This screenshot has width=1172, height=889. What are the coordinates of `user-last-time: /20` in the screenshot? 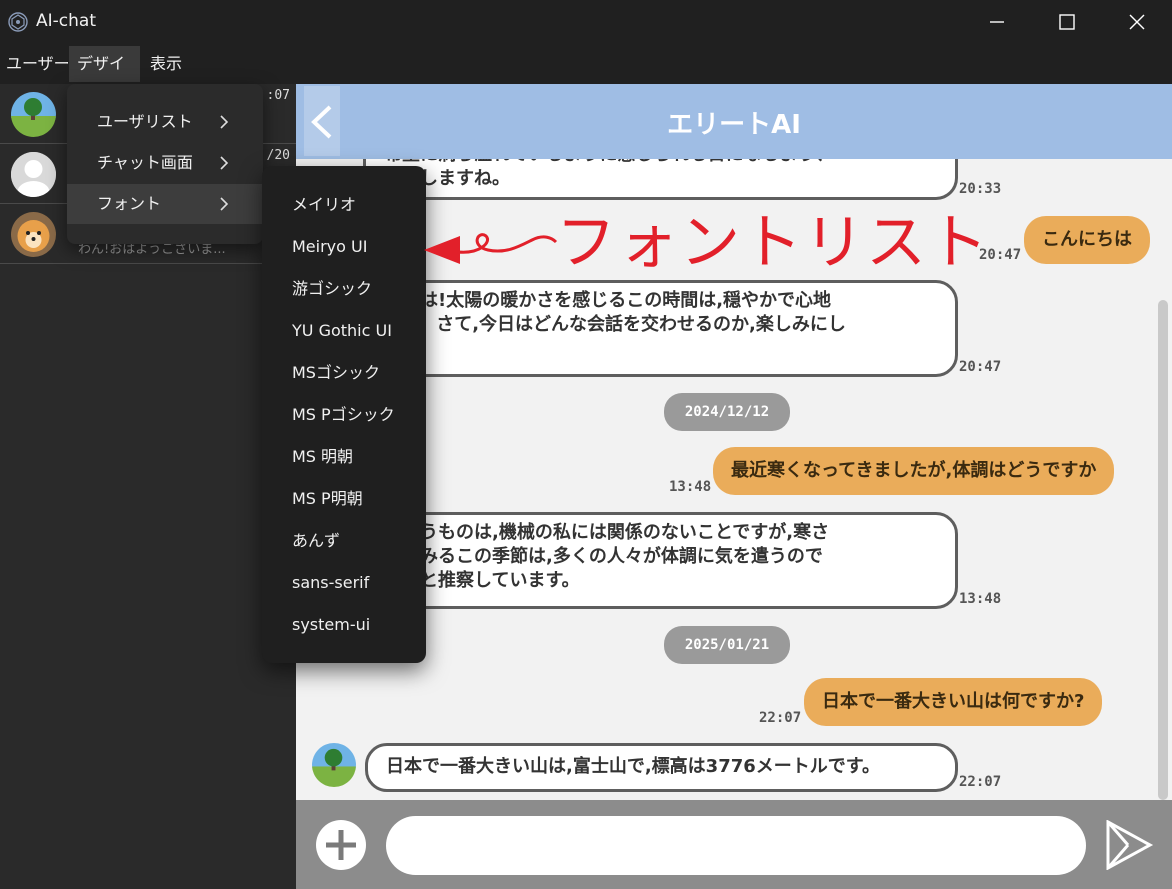 It's located at (278, 155).